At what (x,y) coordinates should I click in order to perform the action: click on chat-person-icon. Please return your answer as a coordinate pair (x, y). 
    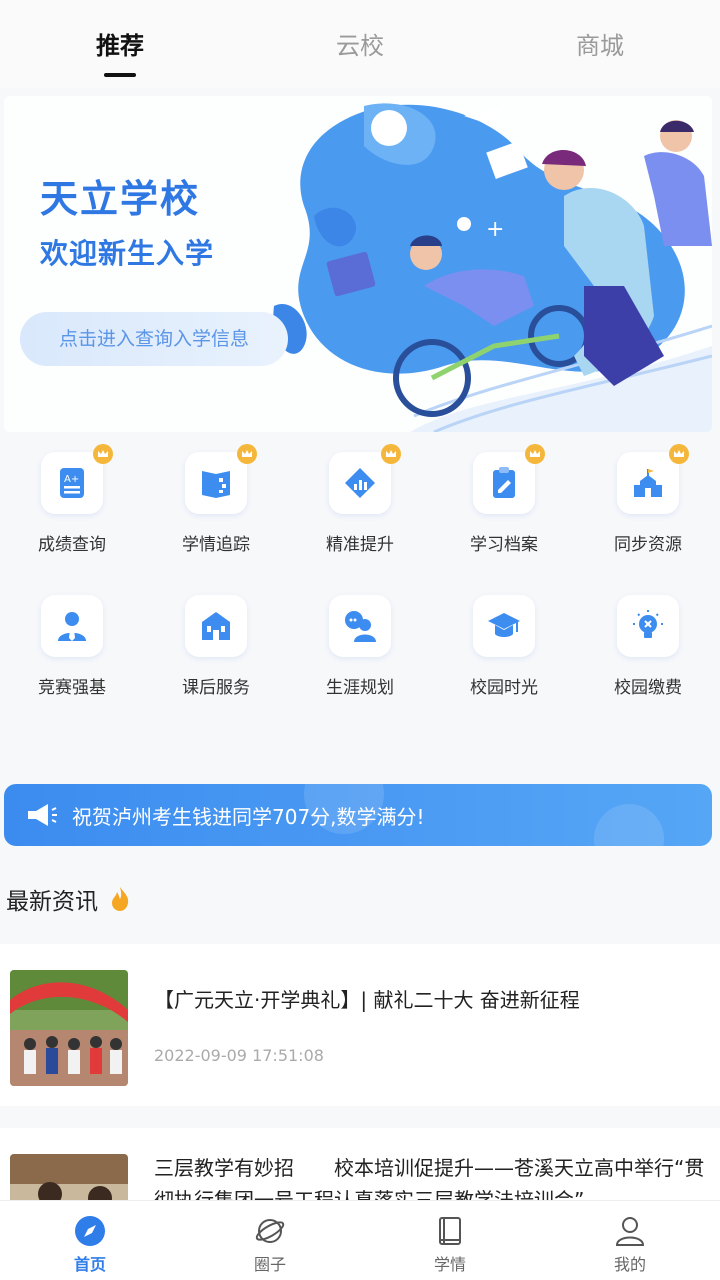
    Looking at the image, I should click on (360, 626).